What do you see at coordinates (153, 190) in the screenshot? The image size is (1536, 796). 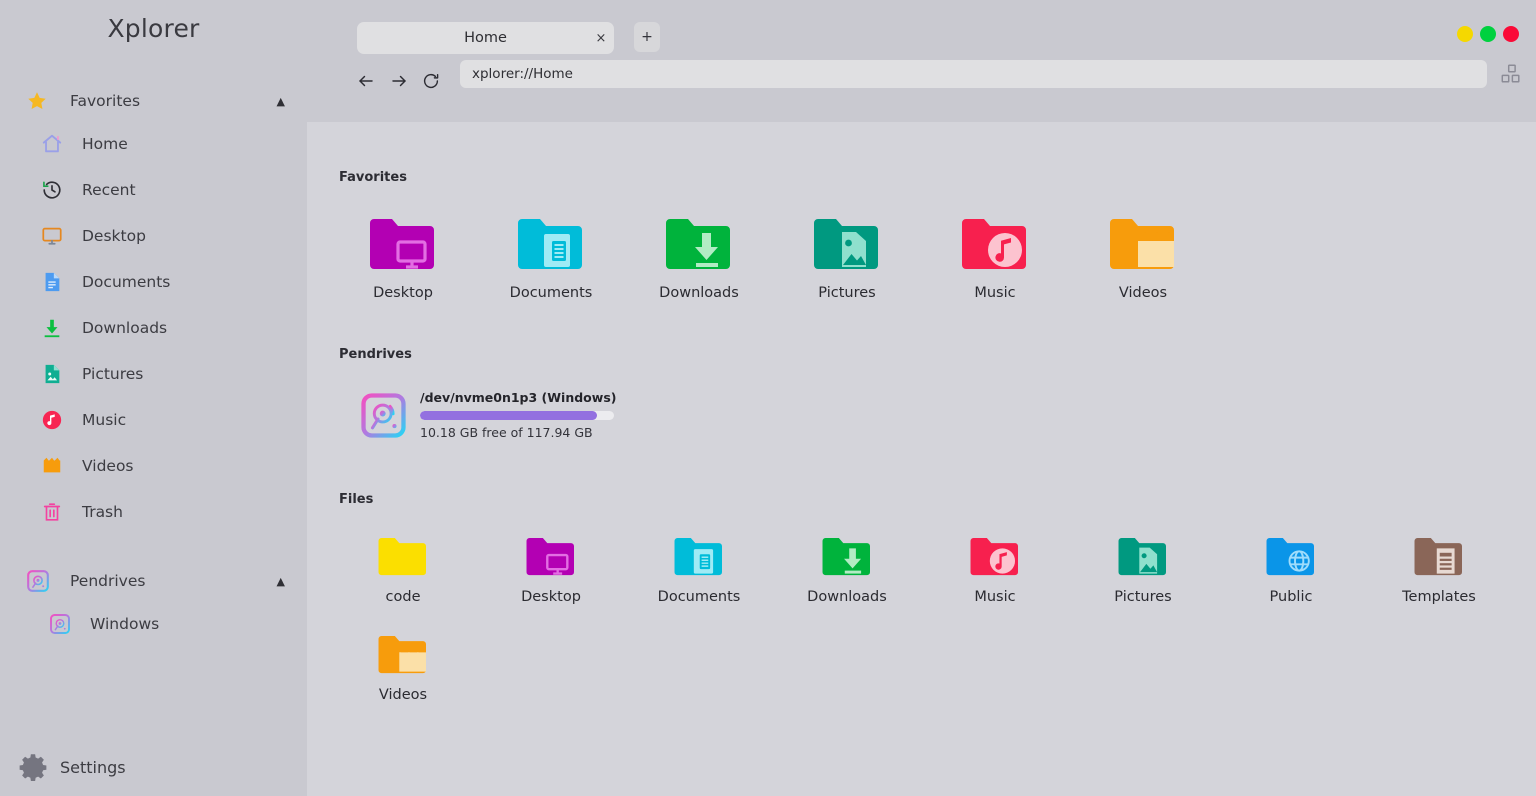 I see `sidebar-item-recent: Recent` at bounding box center [153, 190].